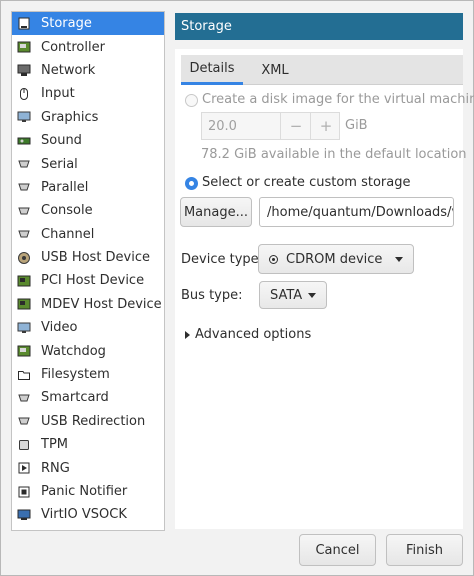 The width and height of the screenshot is (474, 576). I want to click on sidebar-item-label: Channel, so click(68, 234).